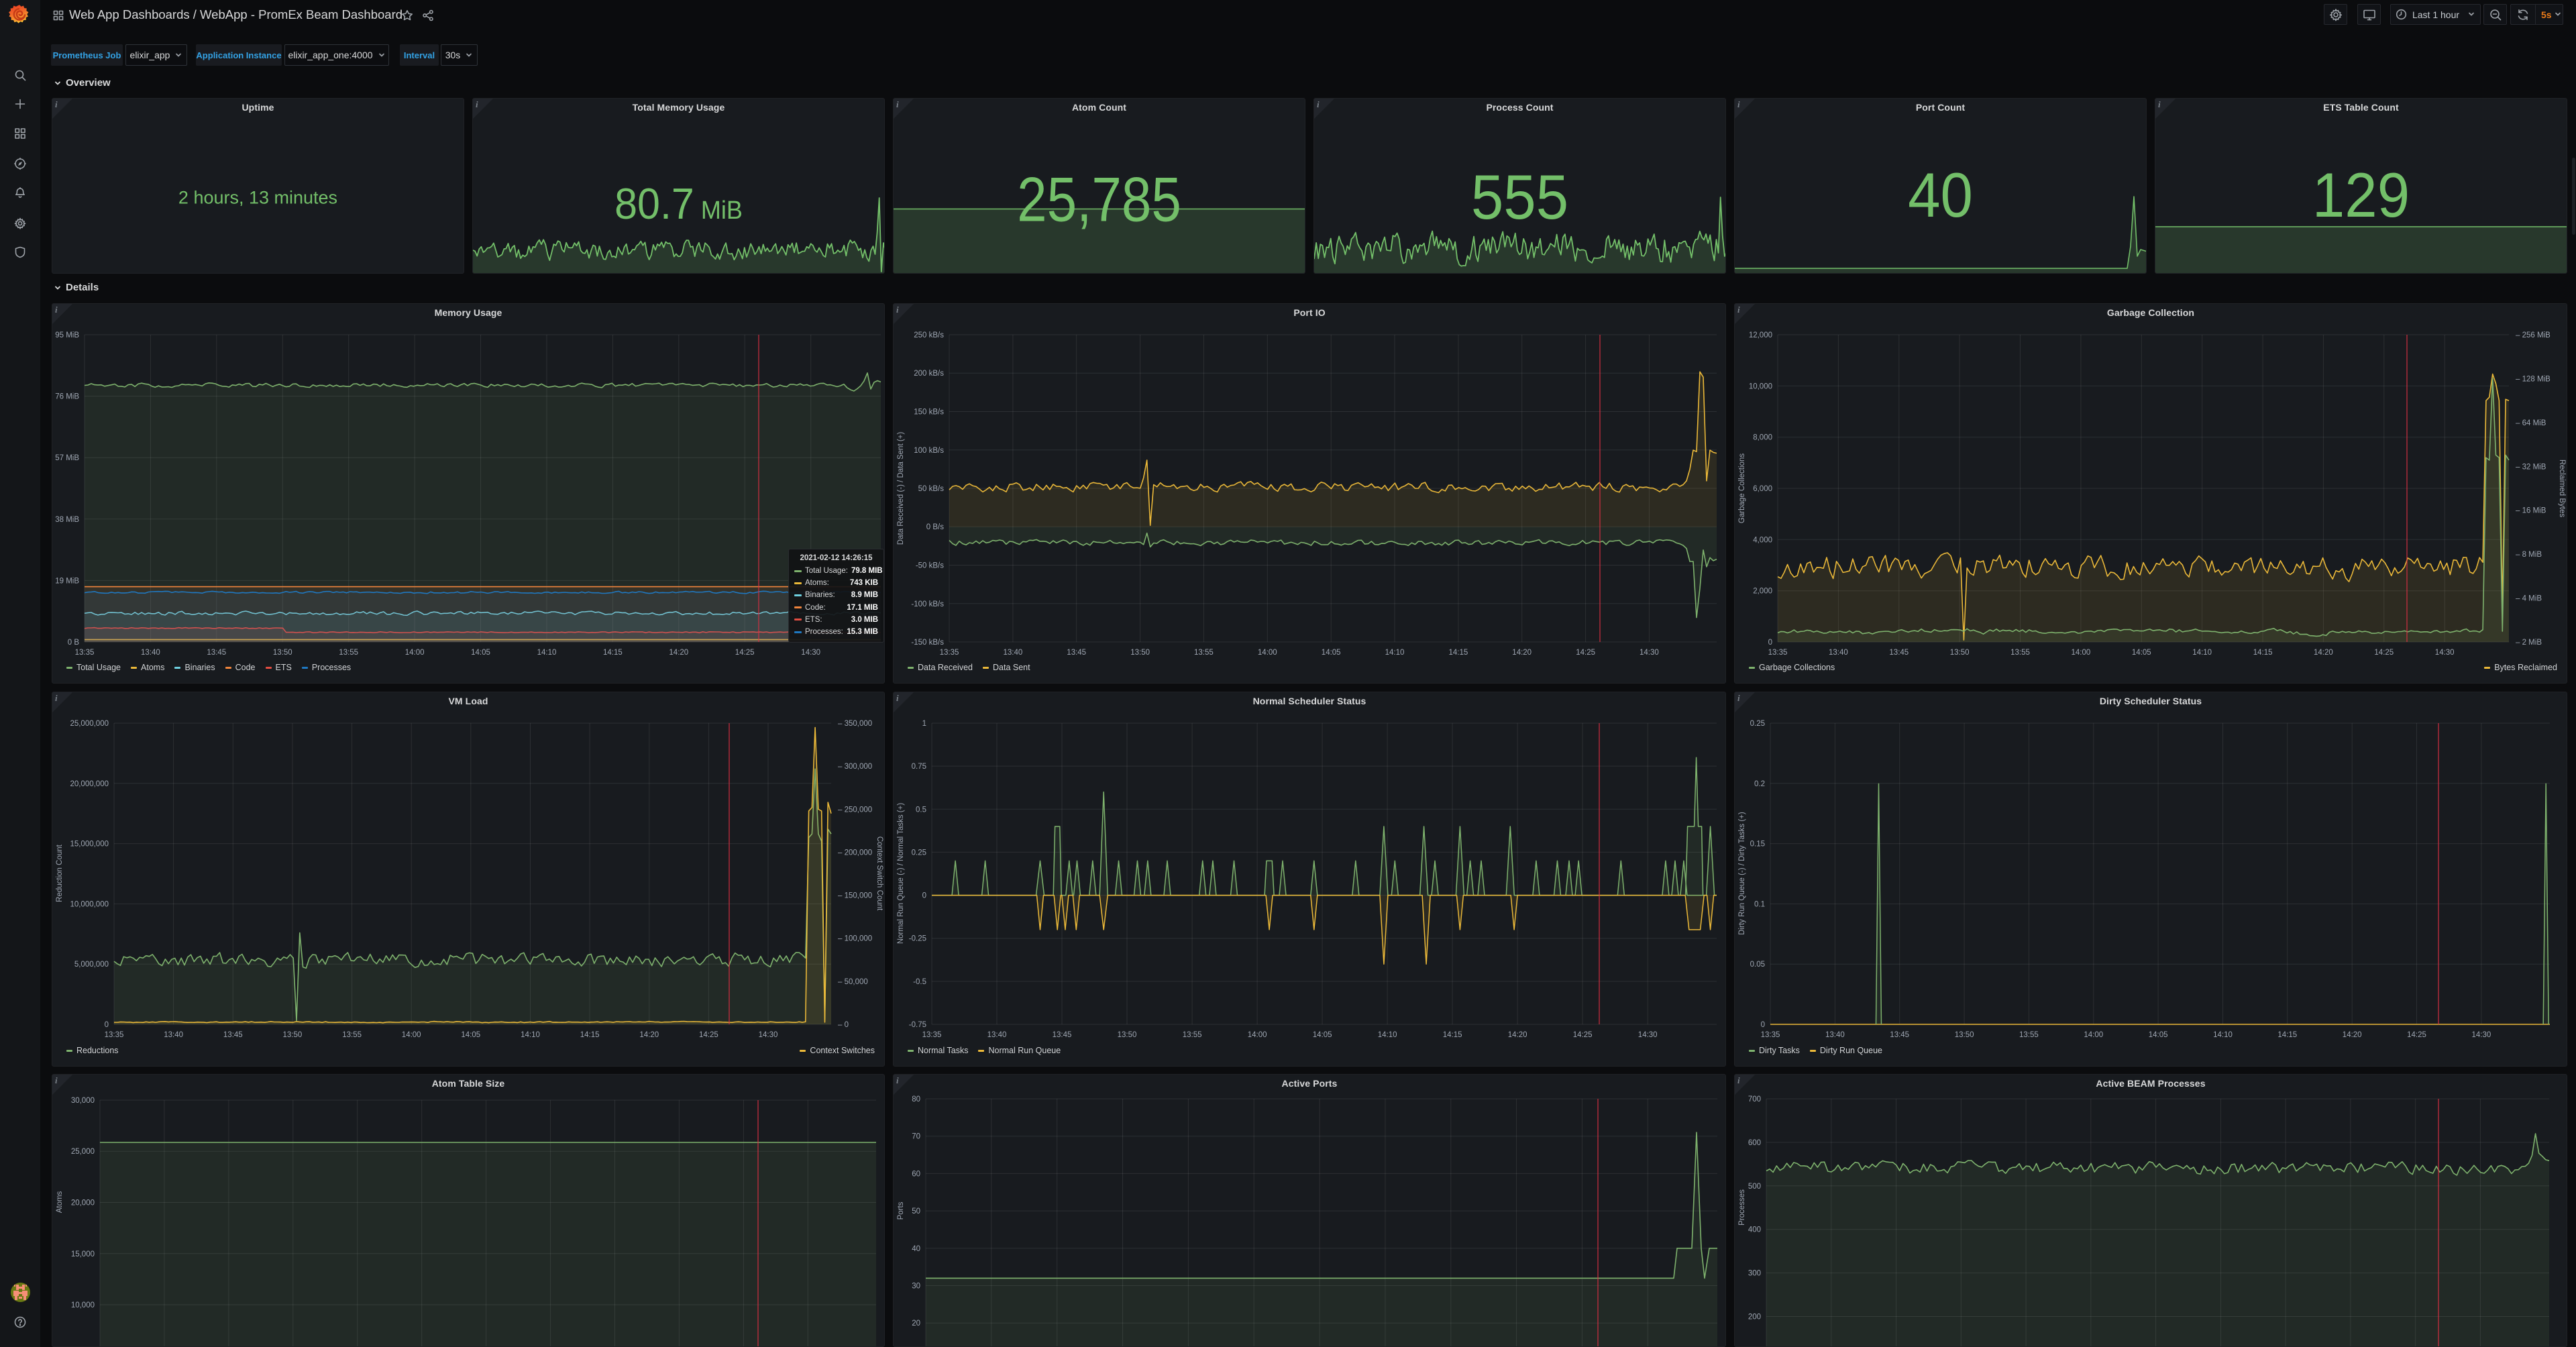 The width and height of the screenshot is (2576, 1347). What do you see at coordinates (2529, 555) in the screenshot?
I see `svg-text: – 8 MiB` at bounding box center [2529, 555].